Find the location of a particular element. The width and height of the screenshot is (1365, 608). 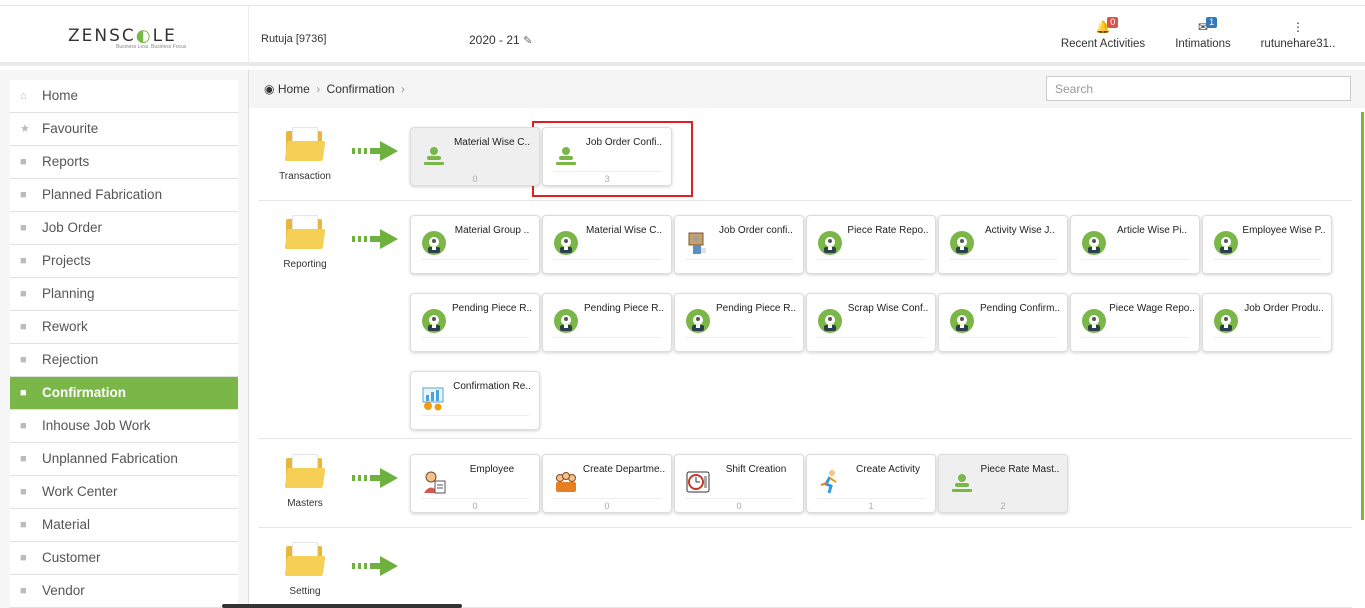

sidebar-item-confirmation: ■ Confirmation is located at coordinates (124, 393).